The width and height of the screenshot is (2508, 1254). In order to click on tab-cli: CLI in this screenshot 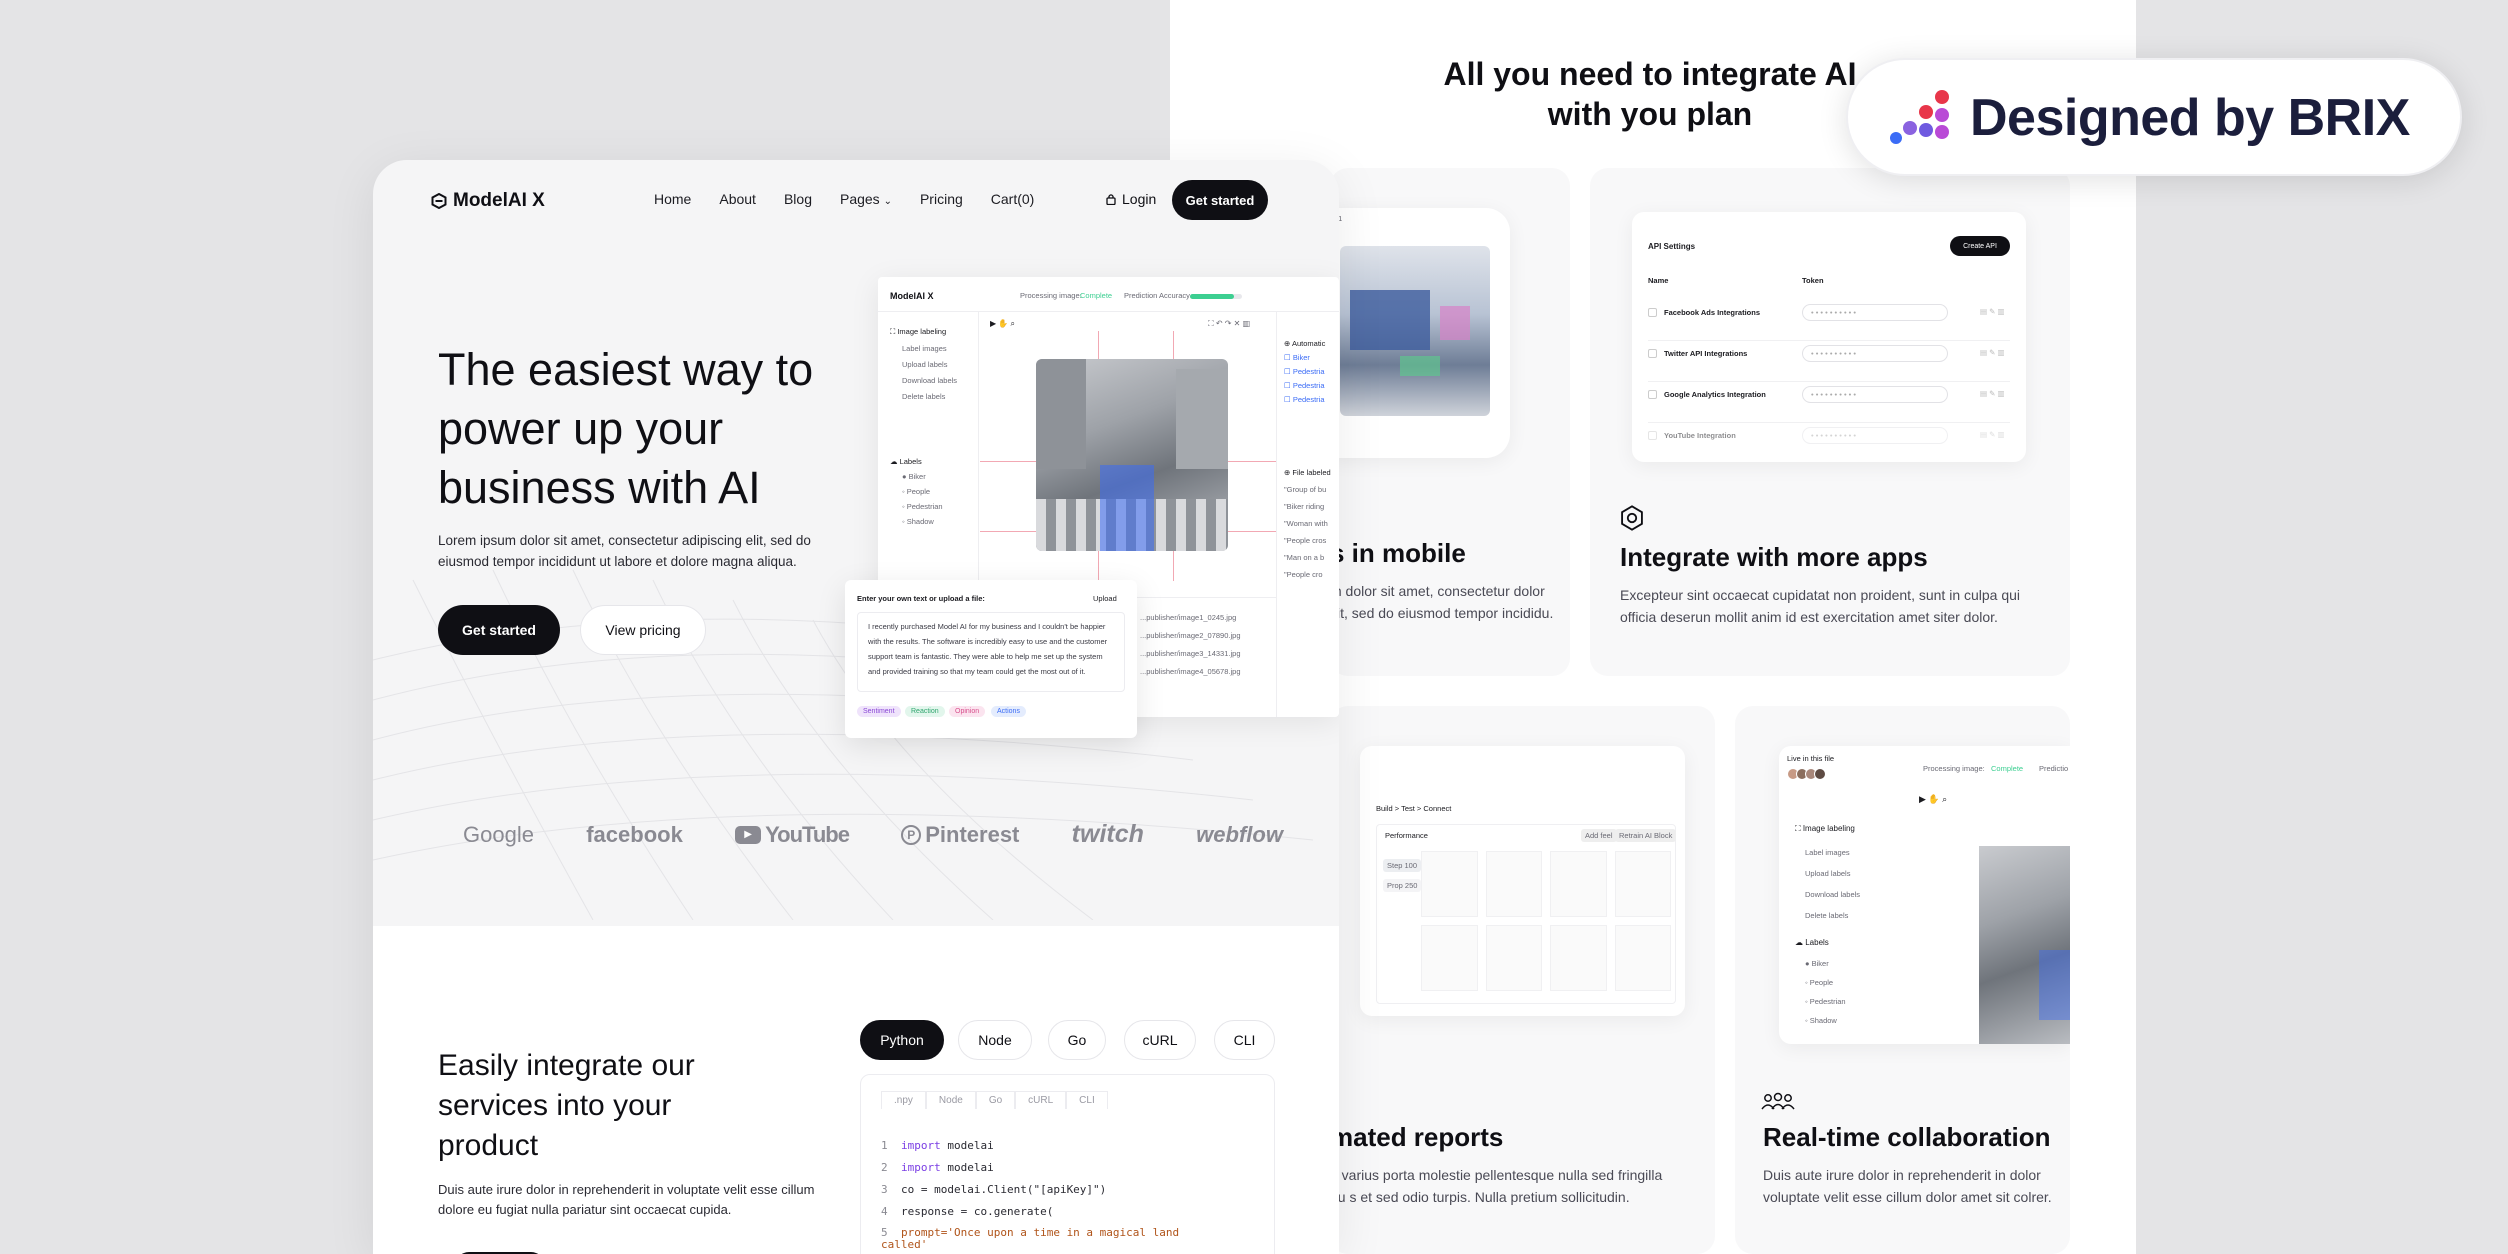, I will do `click(1244, 1040)`.